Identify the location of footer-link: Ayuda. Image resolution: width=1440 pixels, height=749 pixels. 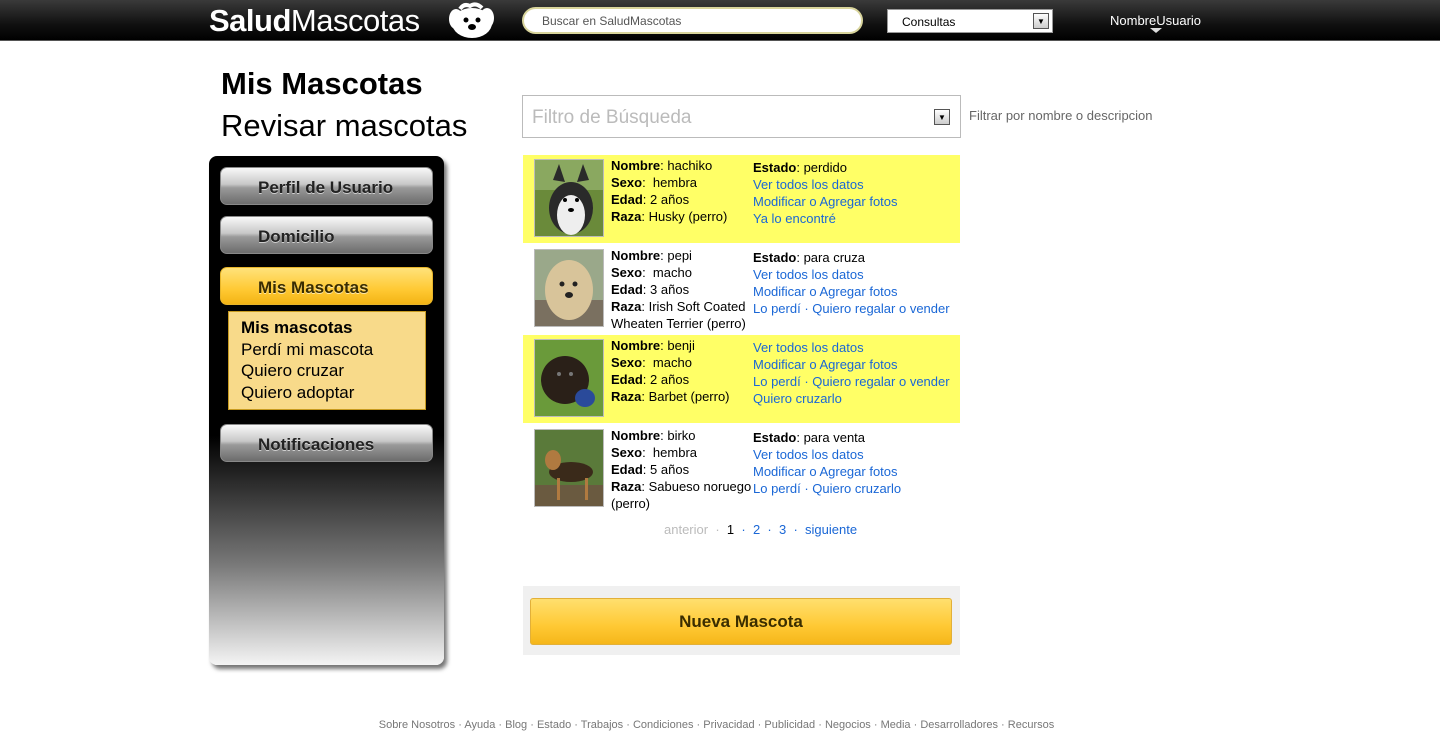
(479, 725).